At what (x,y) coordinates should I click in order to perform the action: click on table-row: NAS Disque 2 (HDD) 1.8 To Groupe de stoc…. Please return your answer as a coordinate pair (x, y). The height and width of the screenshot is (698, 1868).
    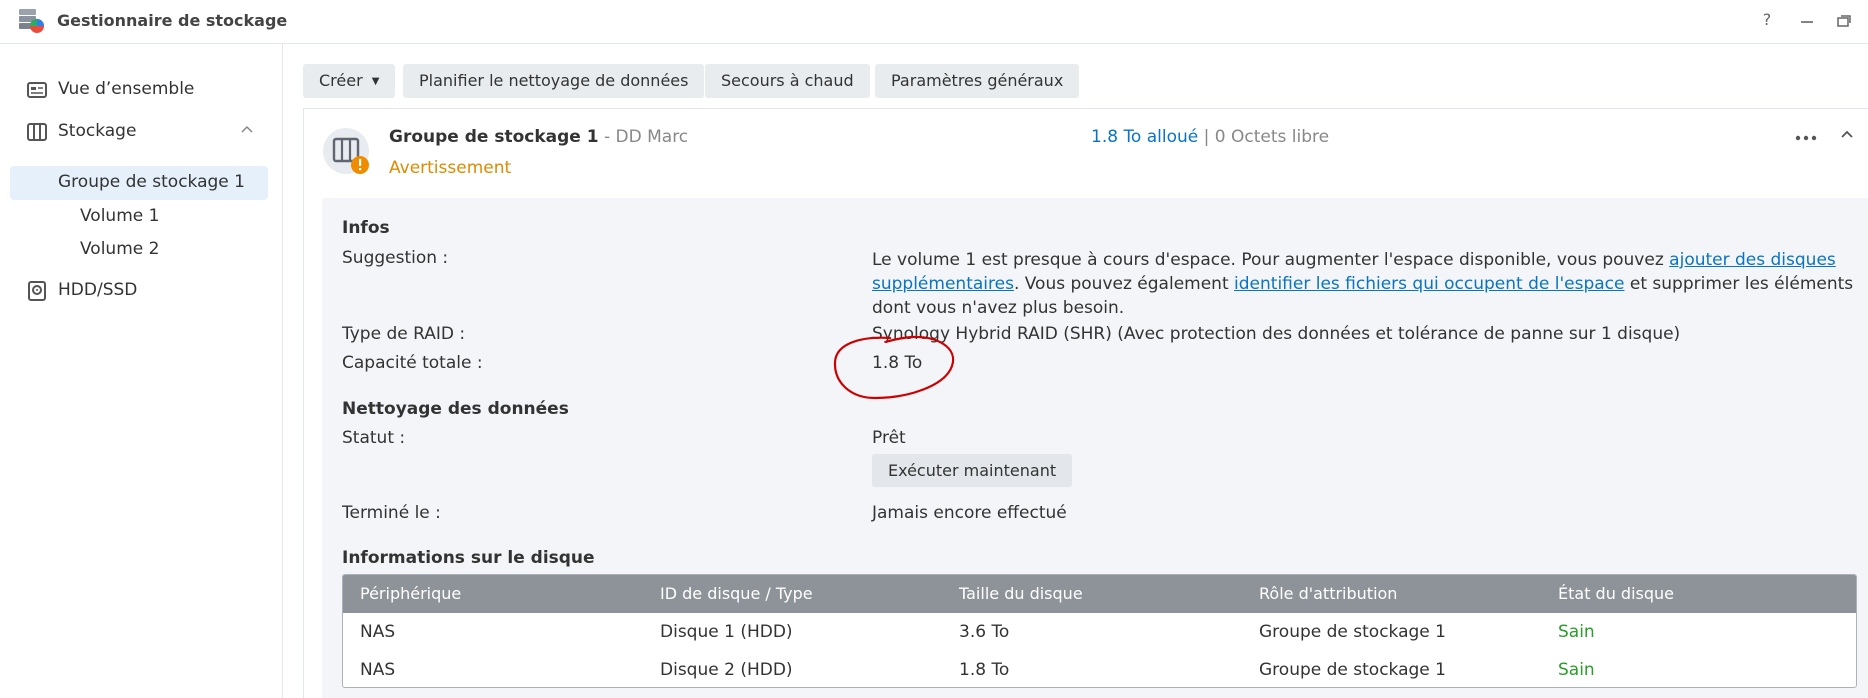
    Looking at the image, I should click on (1099, 669).